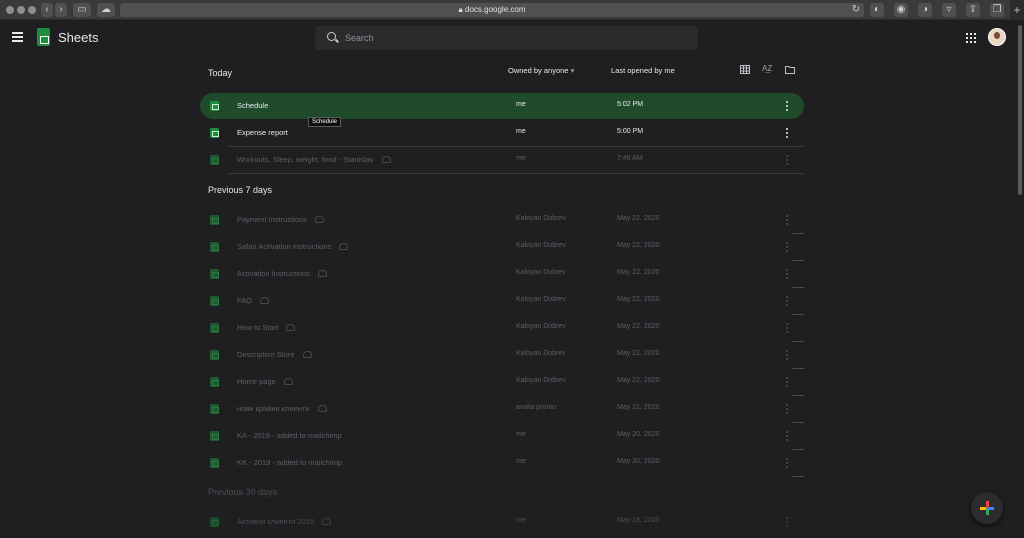  Describe the element at coordinates (987, 508) in the screenshot. I see `new-spreadsheet-button` at that location.